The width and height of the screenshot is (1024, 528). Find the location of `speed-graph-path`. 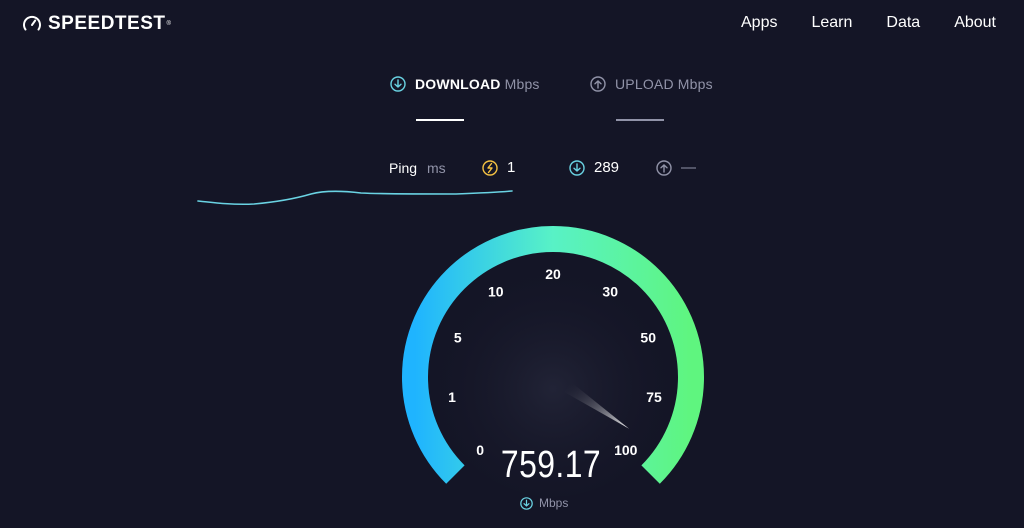

speed-graph-path is located at coordinates (355, 198).